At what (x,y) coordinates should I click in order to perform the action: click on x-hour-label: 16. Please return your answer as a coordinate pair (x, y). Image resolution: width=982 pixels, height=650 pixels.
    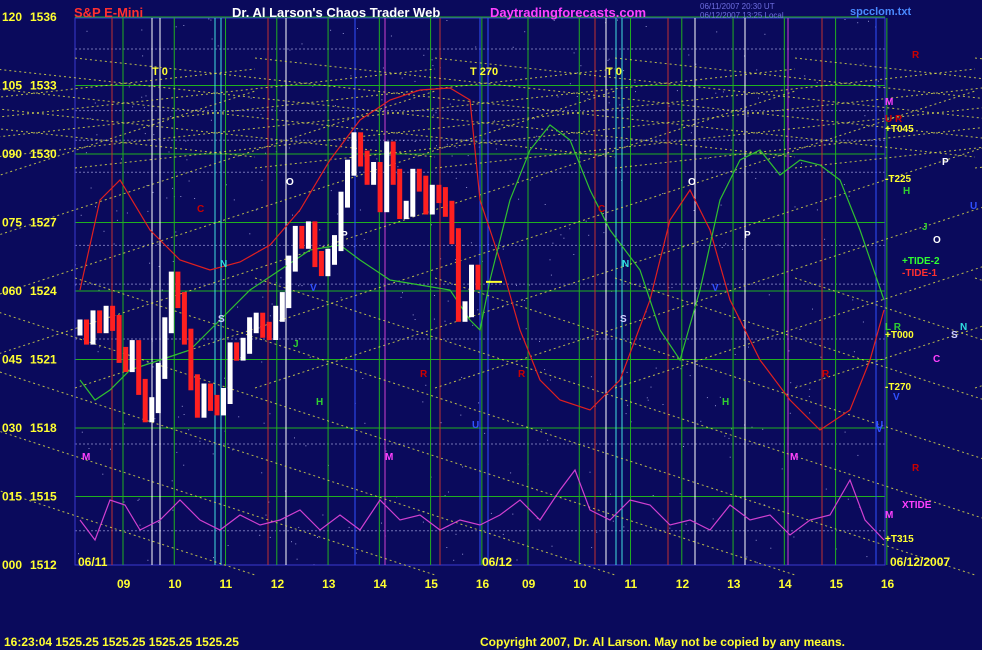
    Looking at the image, I should click on (483, 584).